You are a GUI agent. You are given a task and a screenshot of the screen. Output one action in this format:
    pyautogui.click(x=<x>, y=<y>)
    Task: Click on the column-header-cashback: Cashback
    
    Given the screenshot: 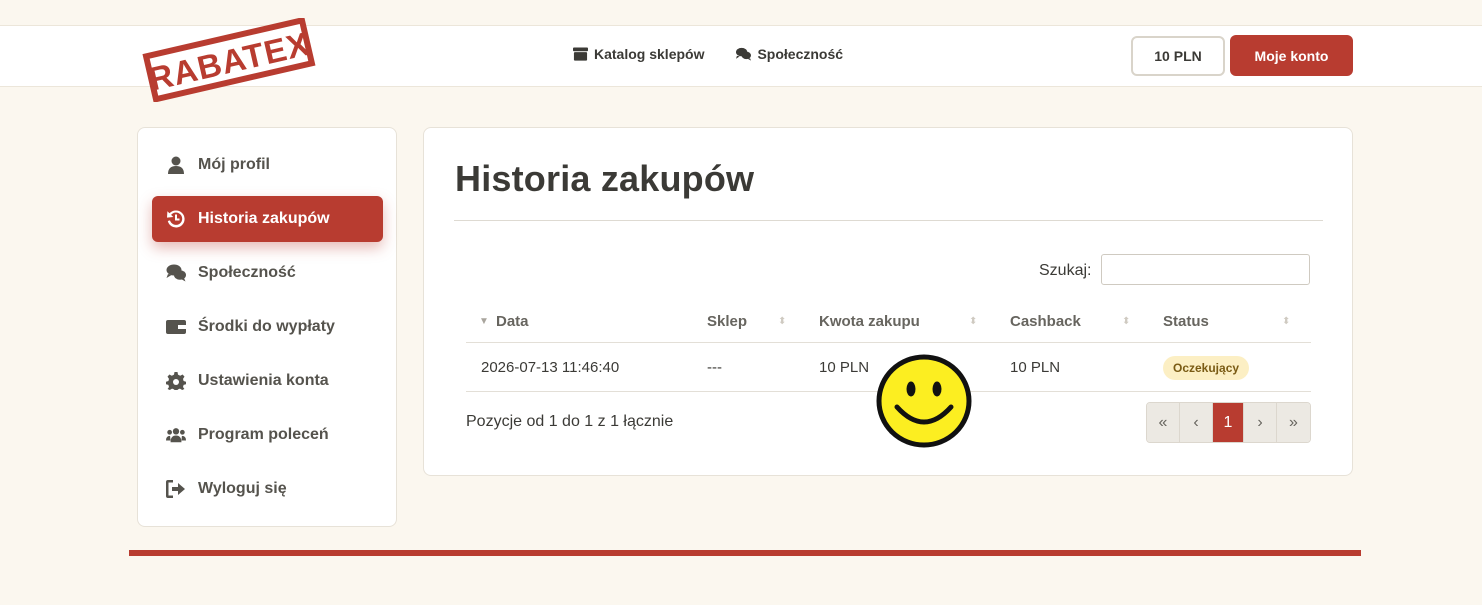 What is the action you would take?
    pyautogui.click(x=1045, y=321)
    